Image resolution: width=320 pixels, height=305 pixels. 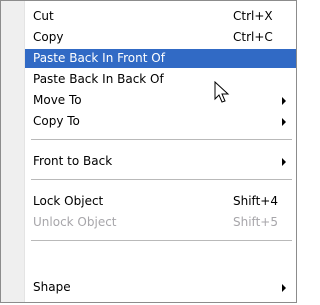 I want to click on menu-item-label: Lock Object, so click(x=68, y=201).